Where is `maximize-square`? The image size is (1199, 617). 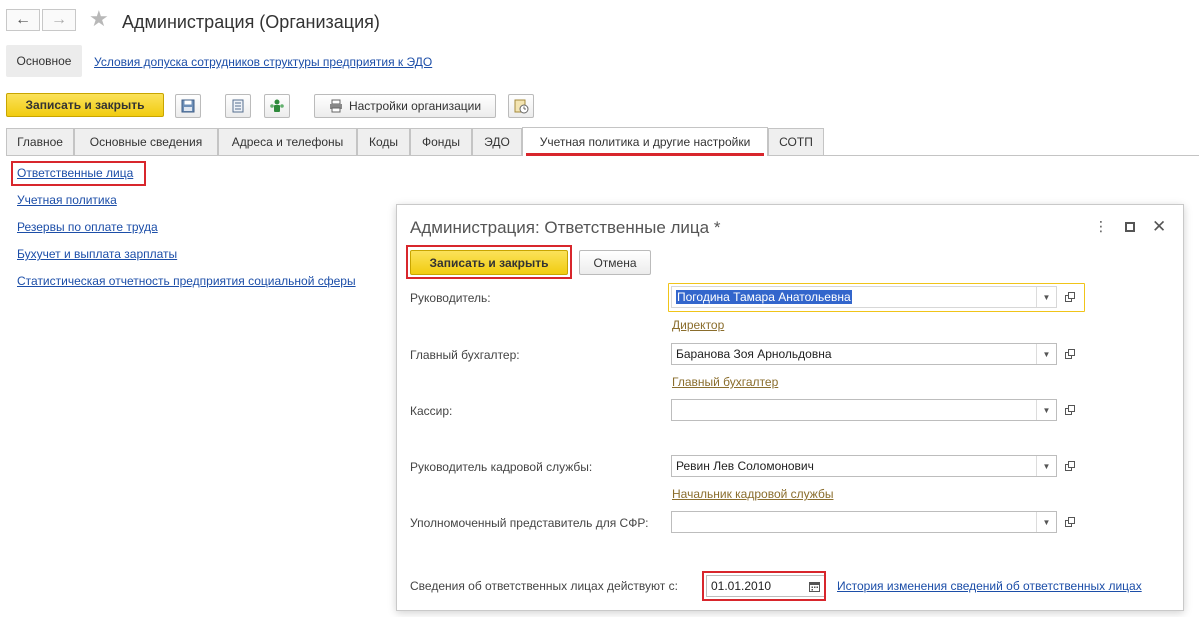
maximize-square is located at coordinates (1130, 227).